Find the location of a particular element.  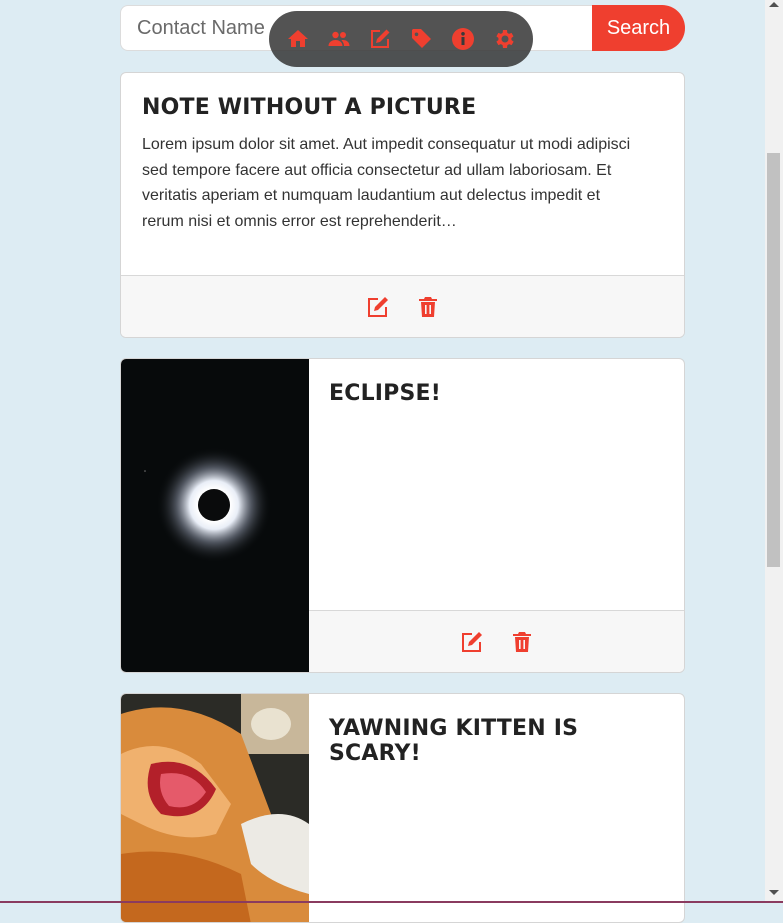

eclipse-photo is located at coordinates (215, 515).